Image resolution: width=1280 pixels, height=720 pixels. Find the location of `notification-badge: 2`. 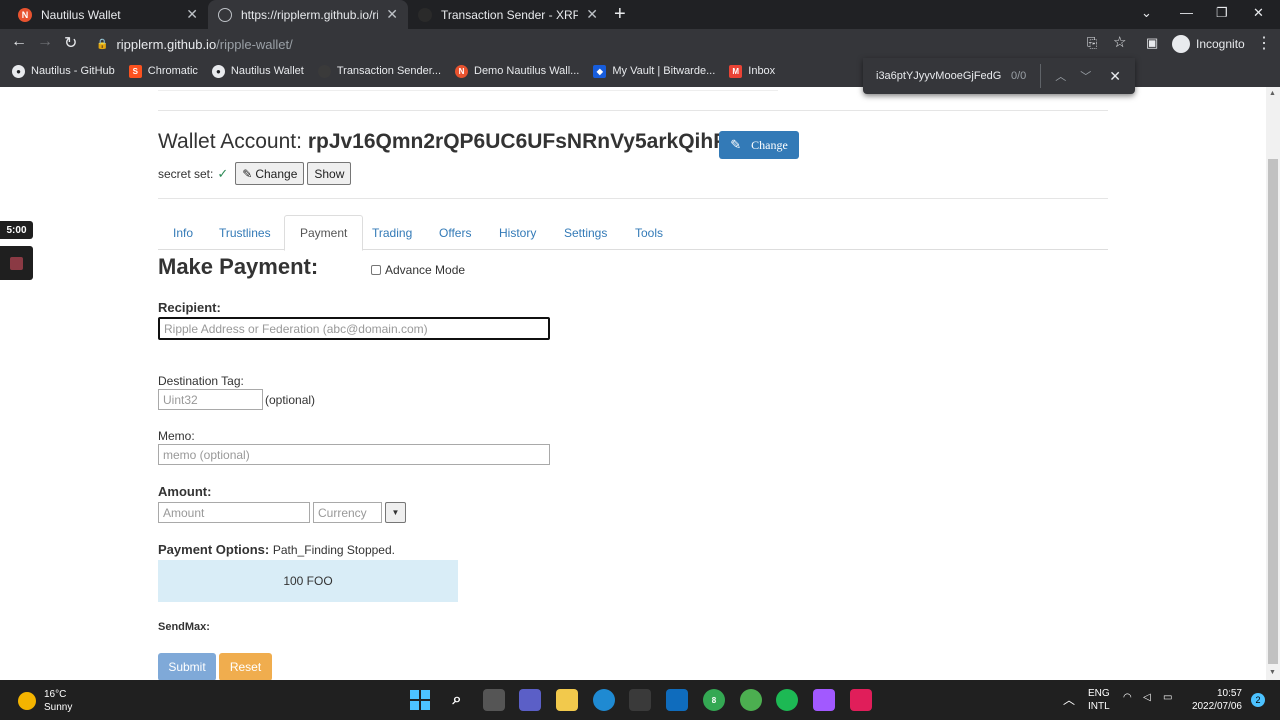

notification-badge: 2 is located at coordinates (1258, 700).